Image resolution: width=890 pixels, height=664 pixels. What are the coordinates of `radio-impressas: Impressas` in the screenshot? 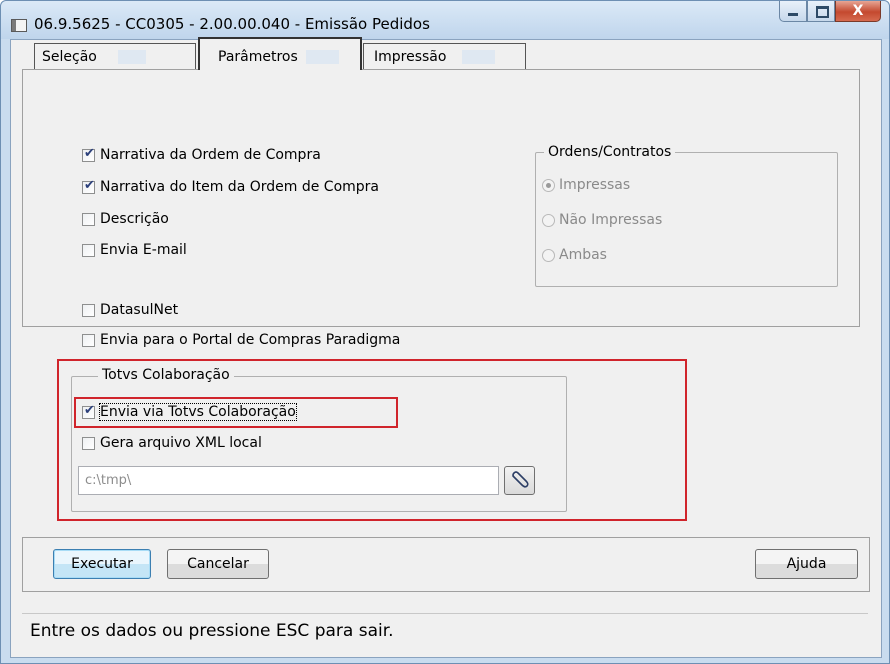 It's located at (586, 185).